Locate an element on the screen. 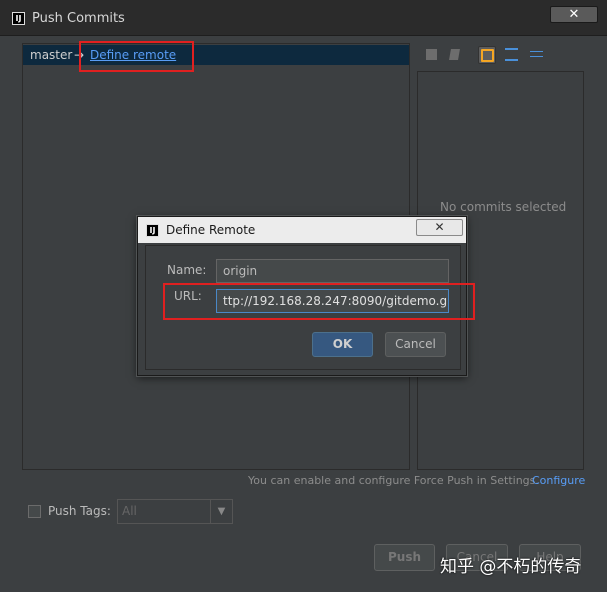 The width and height of the screenshot is (607, 592). local-branch-name: master is located at coordinates (51, 55).